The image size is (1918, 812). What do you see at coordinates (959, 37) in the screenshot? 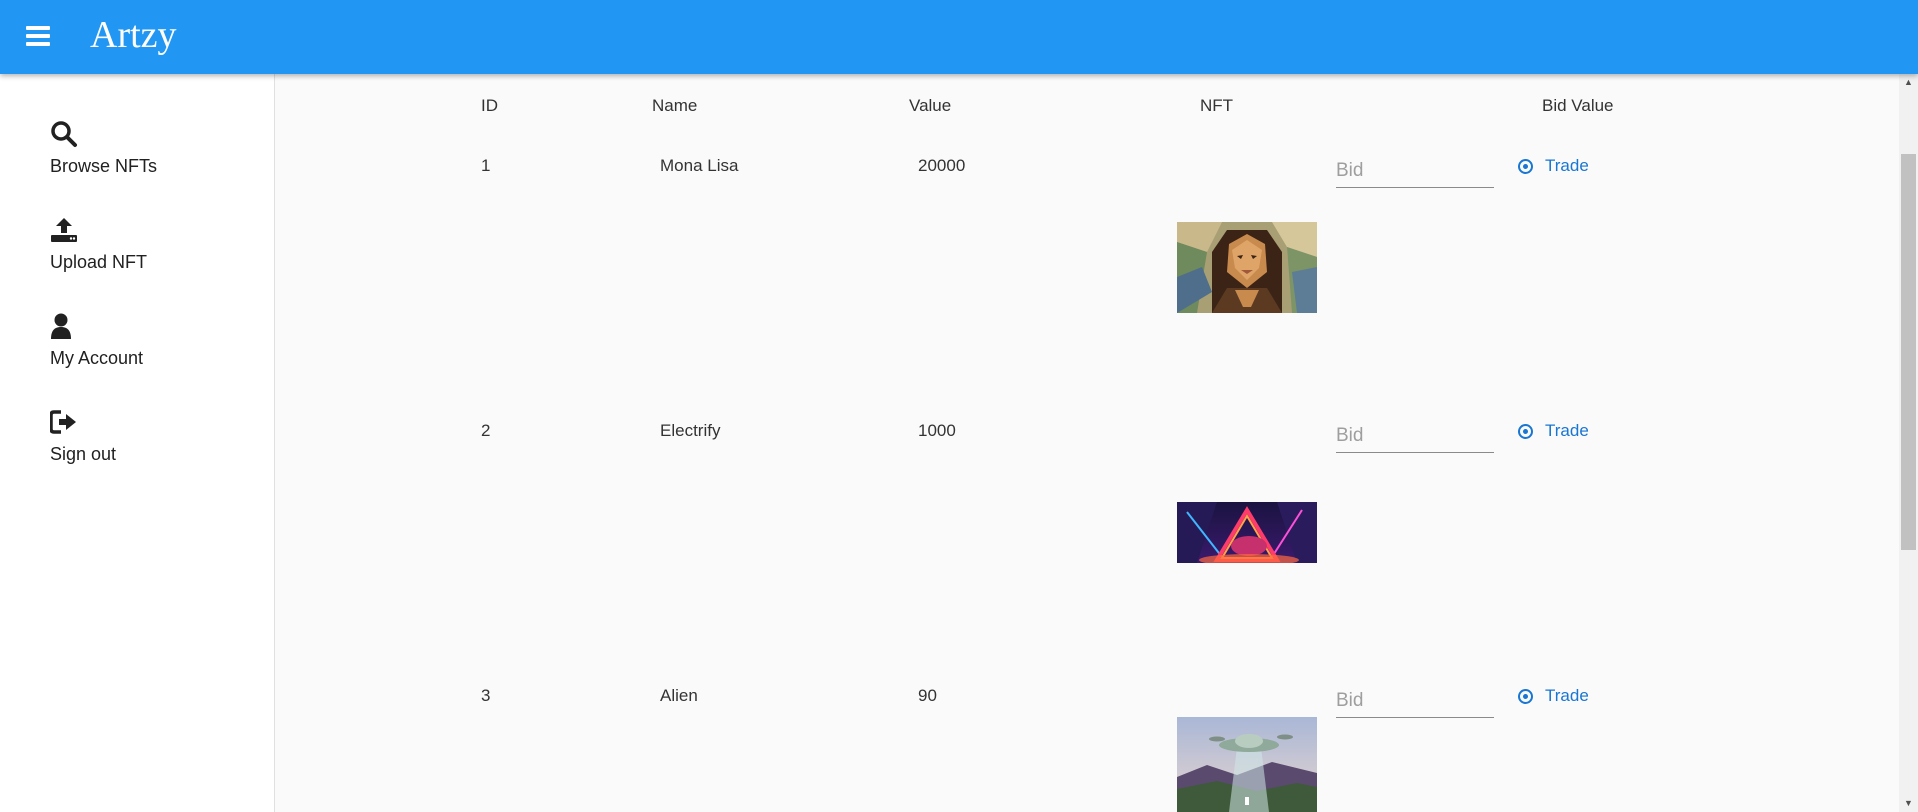
I see `app-bar: Artzy` at bounding box center [959, 37].